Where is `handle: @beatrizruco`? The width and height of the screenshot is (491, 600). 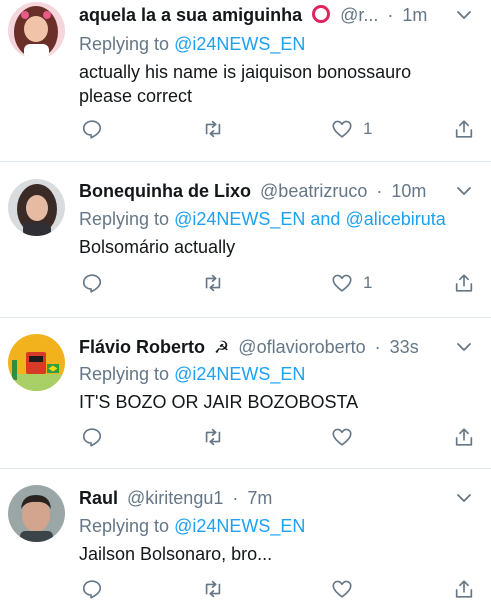 handle: @beatrizruco is located at coordinates (313, 191).